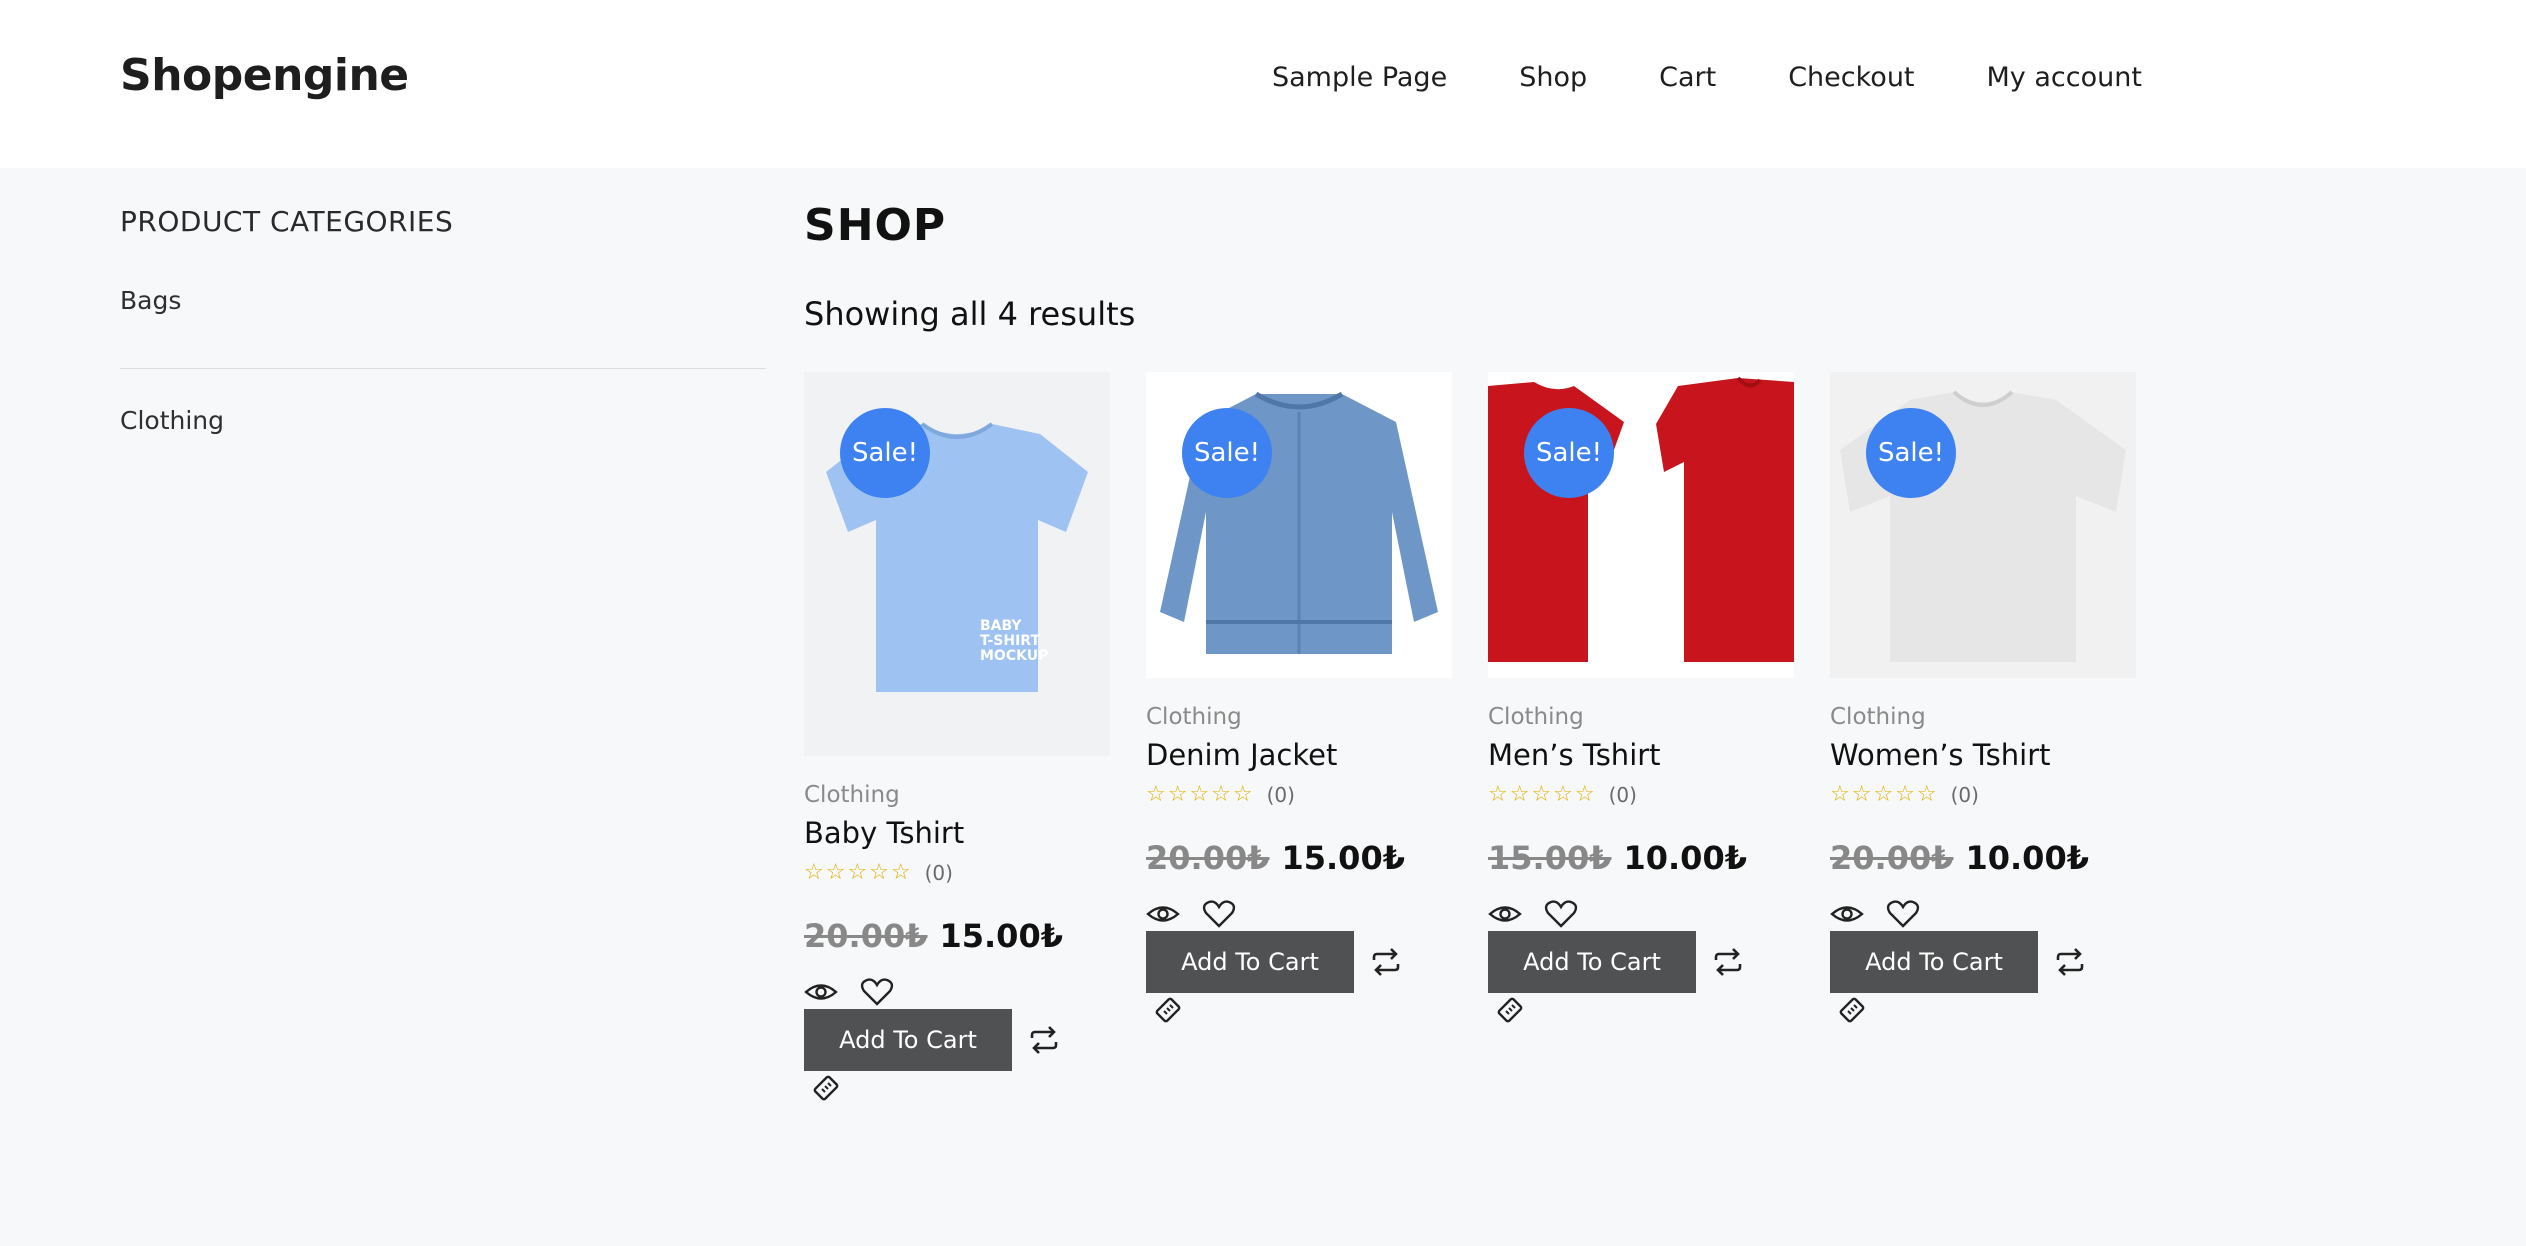  What do you see at coordinates (957, 564) in the screenshot?
I see `product-image: BABY T-SHIRT MOCKUP Sale!` at bounding box center [957, 564].